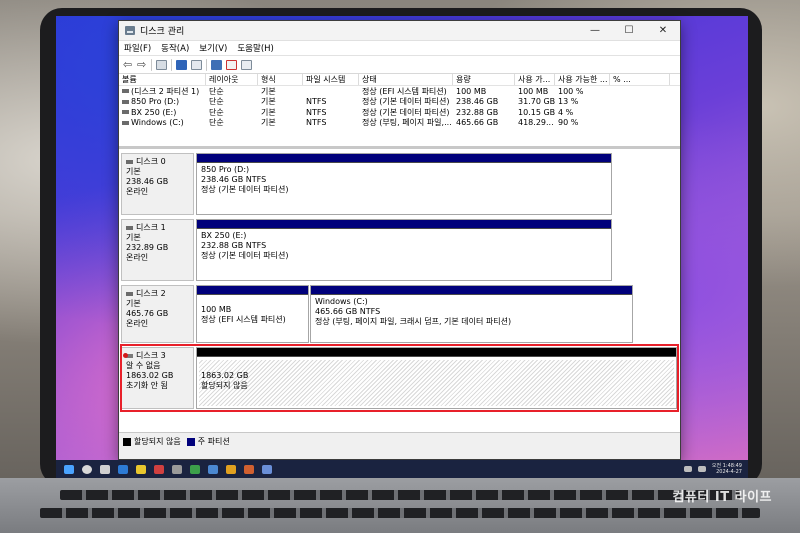  I want to click on network-icon, so click(687, 469).